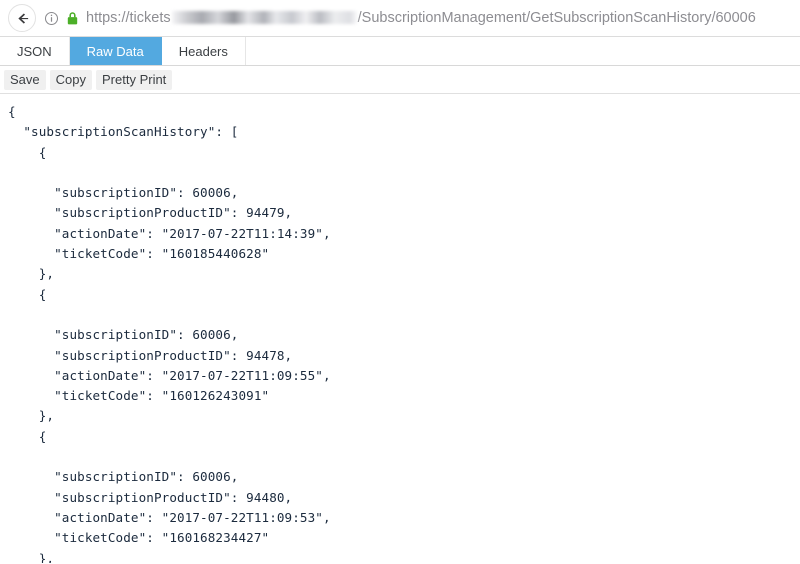 The image size is (800, 564). Describe the element at coordinates (522, 51) in the screenshot. I see `tab-strip-filler` at that location.